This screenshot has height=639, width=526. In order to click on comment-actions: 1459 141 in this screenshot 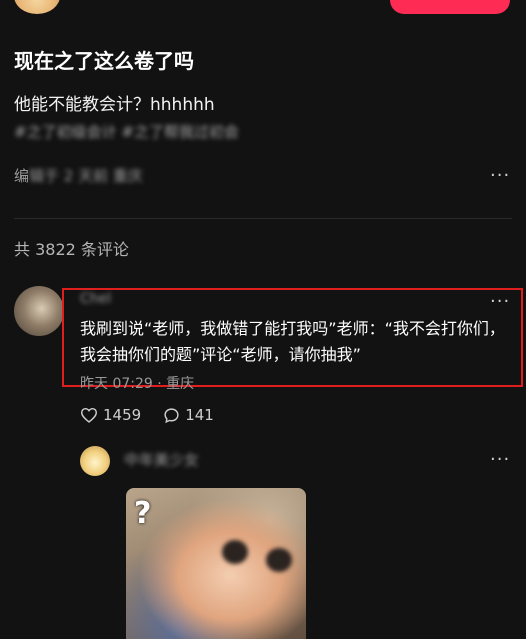, I will do `click(158, 415)`.